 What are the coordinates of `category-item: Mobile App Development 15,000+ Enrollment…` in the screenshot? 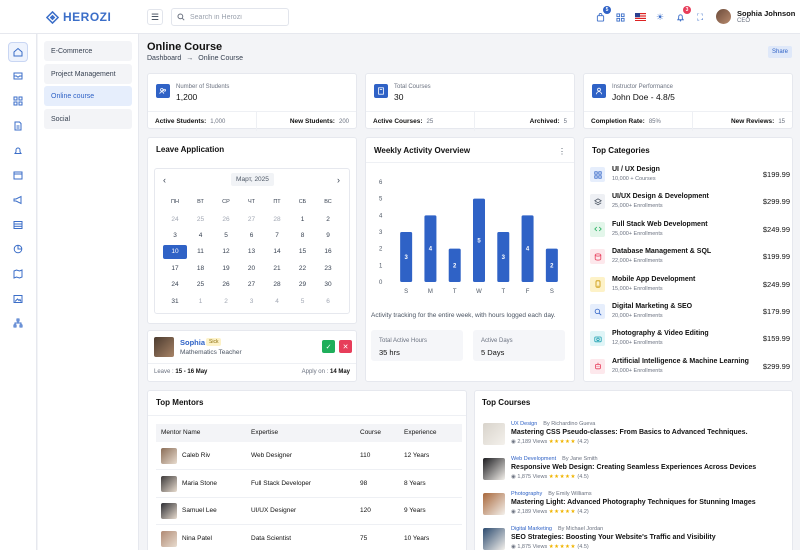 It's located at (690, 285).